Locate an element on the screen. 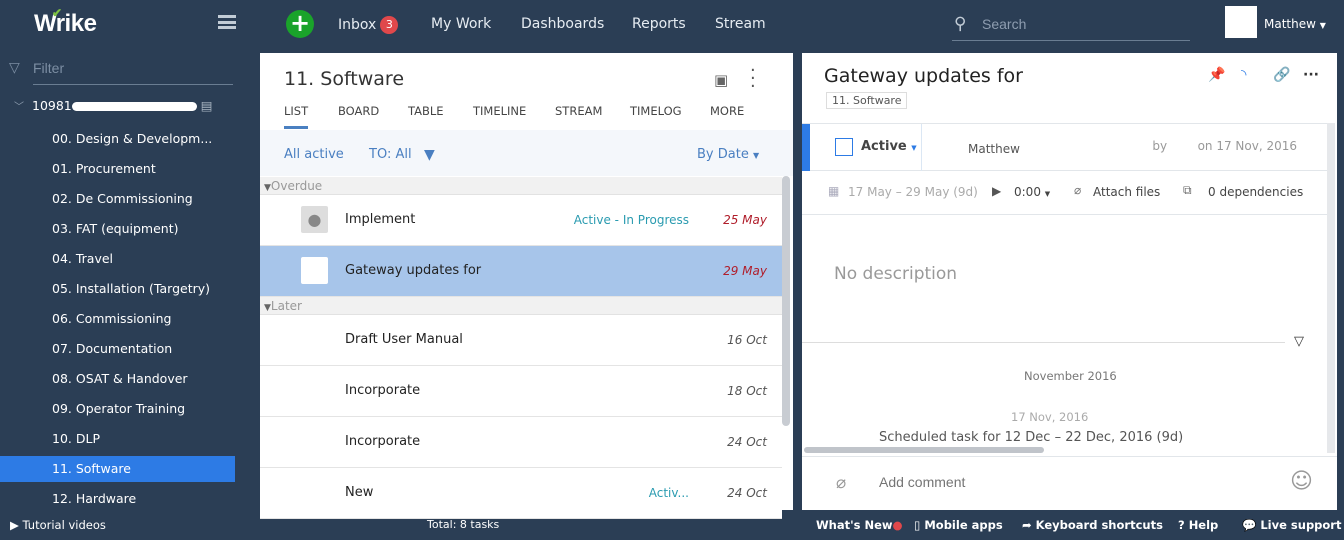 This screenshot has height=540, width=1344. link-icon: 🔗 is located at coordinates (1281, 75).